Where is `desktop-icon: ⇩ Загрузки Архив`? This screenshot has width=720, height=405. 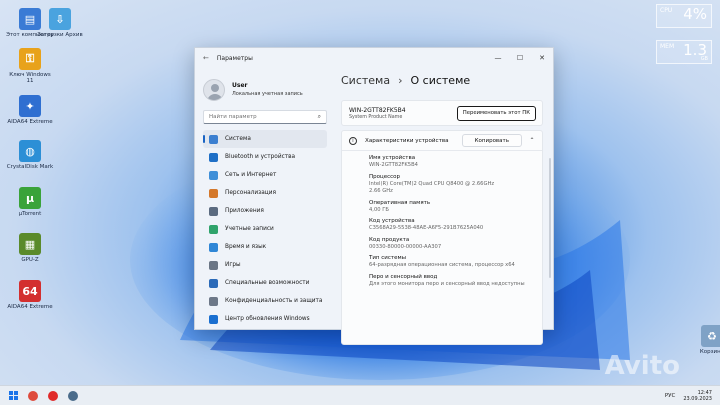 desktop-icon: ⇩ Загрузки Архив is located at coordinates (60, 23).